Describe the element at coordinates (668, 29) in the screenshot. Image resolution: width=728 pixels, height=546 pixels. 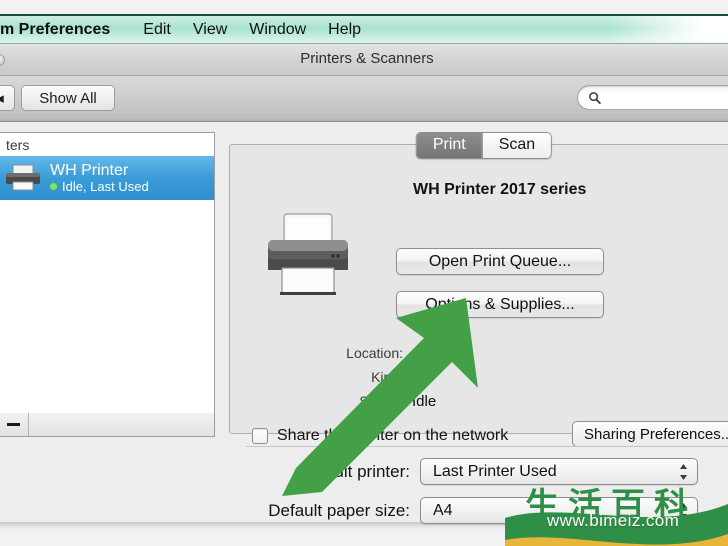
I see `menu-bar-fade` at that location.